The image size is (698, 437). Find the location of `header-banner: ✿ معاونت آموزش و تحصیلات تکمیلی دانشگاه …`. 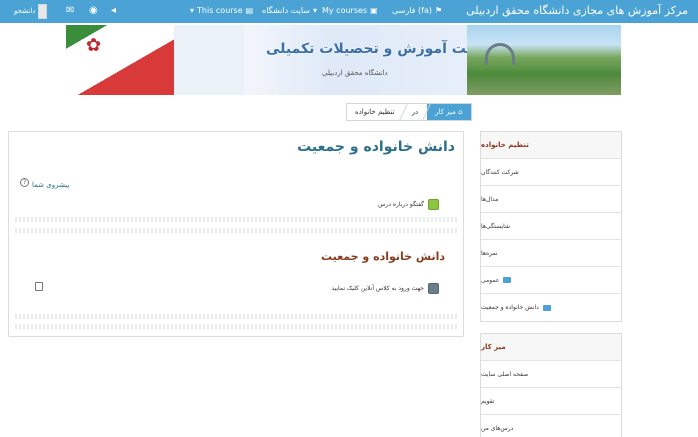

header-banner: ✿ معاونت آموزش و تحصیلات تکمیلی دانشگاه … is located at coordinates (343, 60).